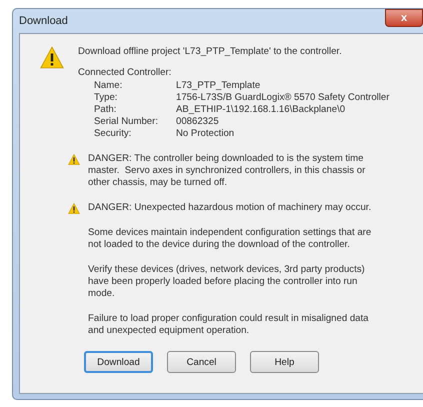 The image size is (423, 407). Describe the element at coordinates (125, 73) in the screenshot. I see `section-label: Connected Controller:` at that location.